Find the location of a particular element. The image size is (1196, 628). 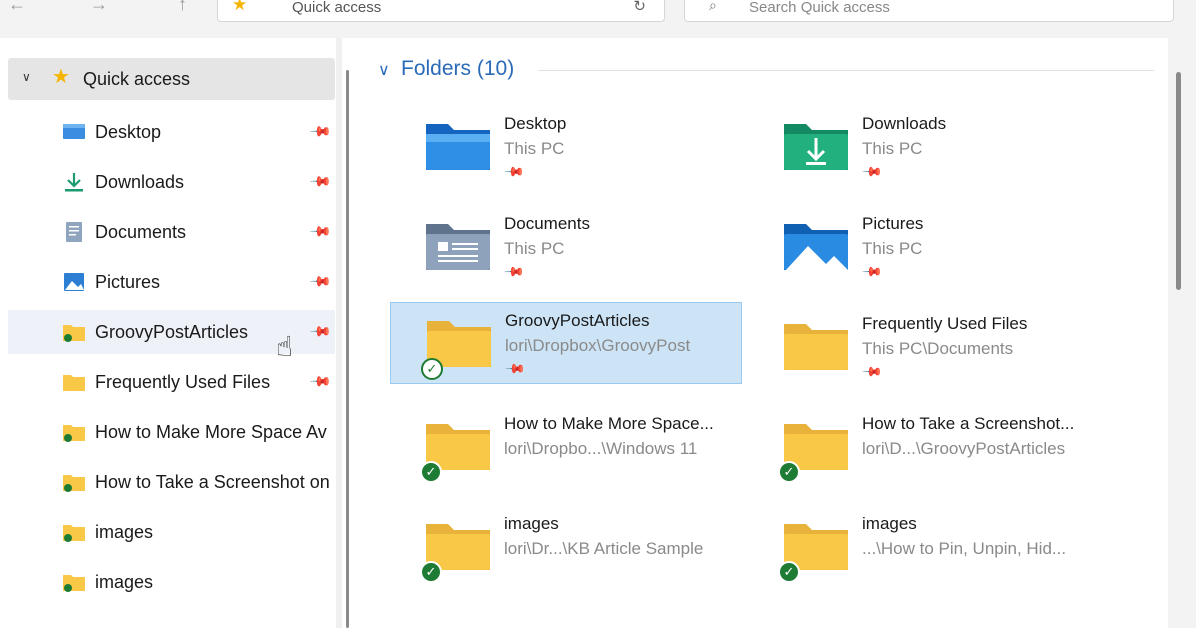

nav-item-frequently-used-files: Frequently Used Files 📌 is located at coordinates (171, 382).